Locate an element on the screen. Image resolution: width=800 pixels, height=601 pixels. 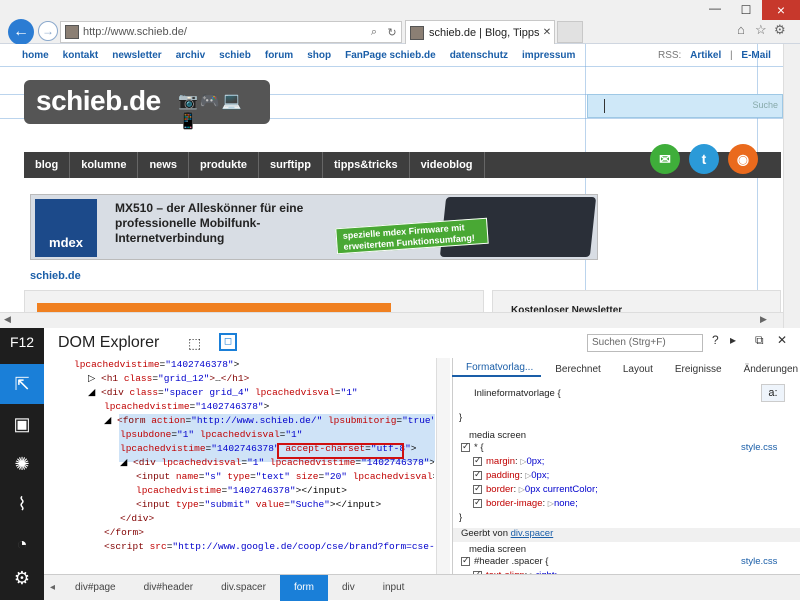
address-bar: http://www.schieb.de/ ⌕ ↻ is located at coordinates (231, 32).